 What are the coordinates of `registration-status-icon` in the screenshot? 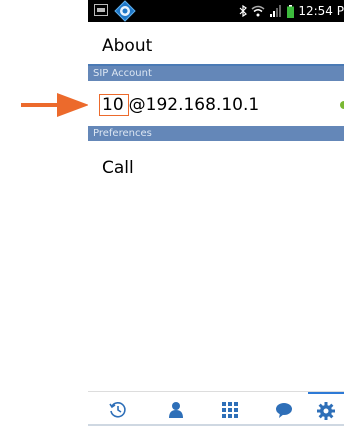 It's located at (342, 105).